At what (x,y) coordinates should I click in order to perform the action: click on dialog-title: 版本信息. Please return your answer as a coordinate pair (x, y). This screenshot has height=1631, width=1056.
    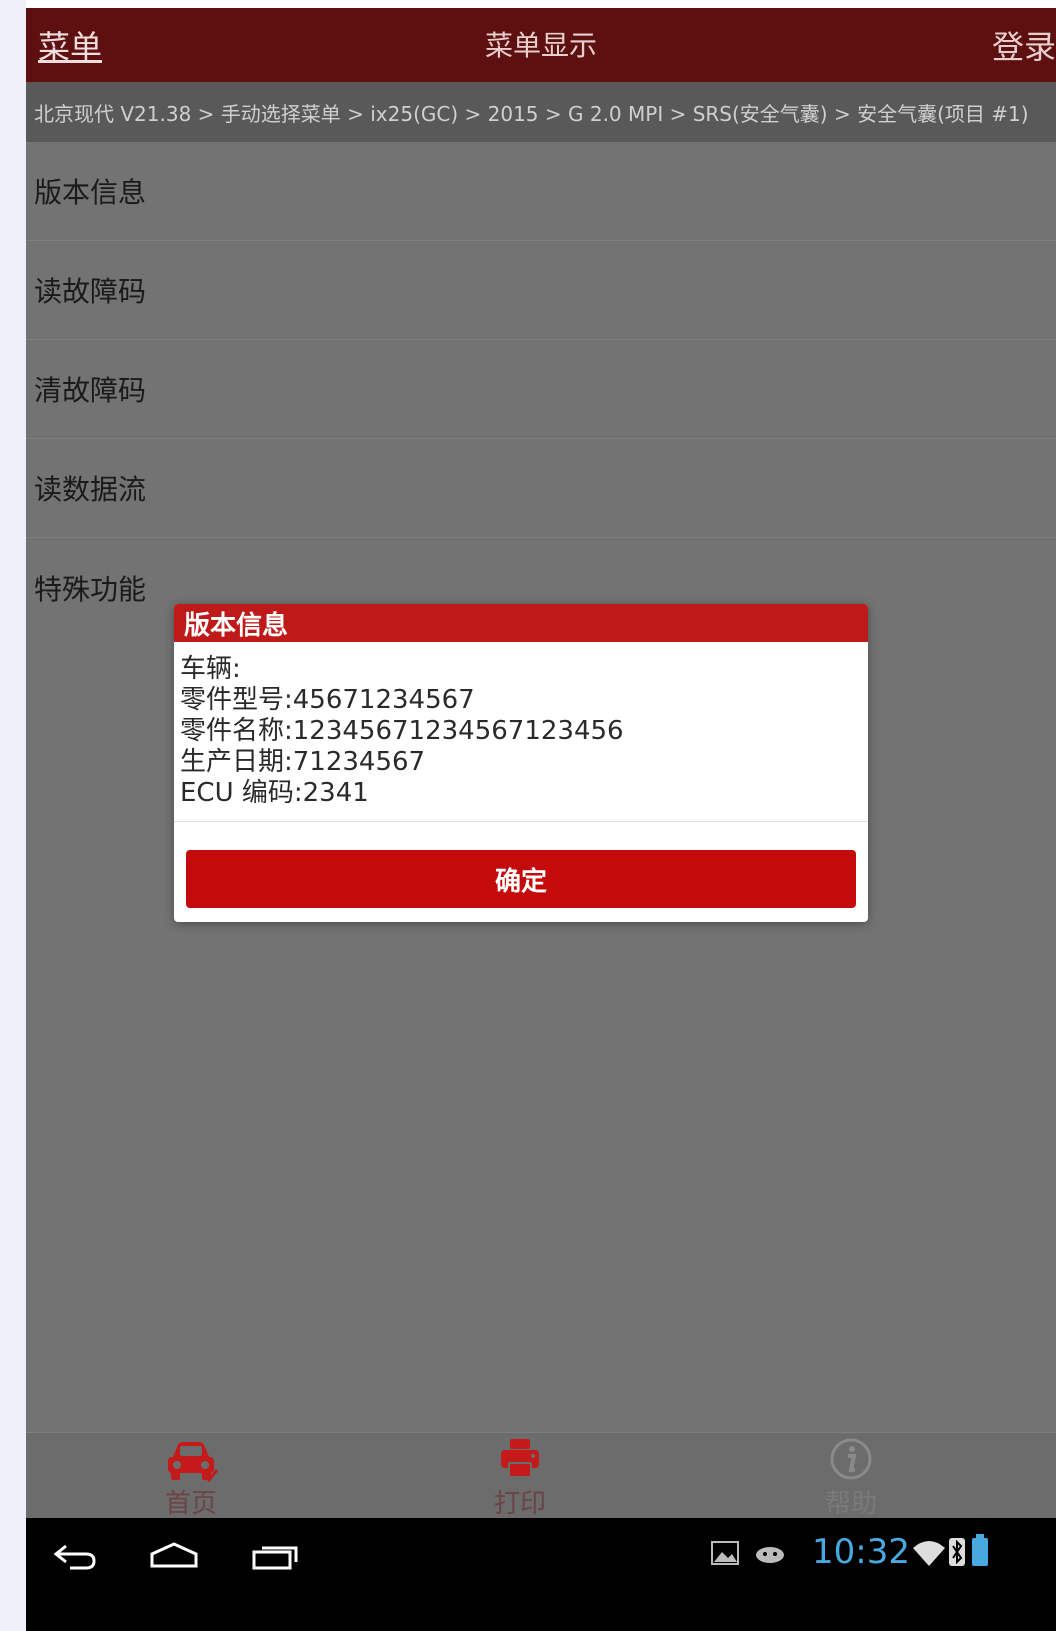
    Looking at the image, I should click on (521, 623).